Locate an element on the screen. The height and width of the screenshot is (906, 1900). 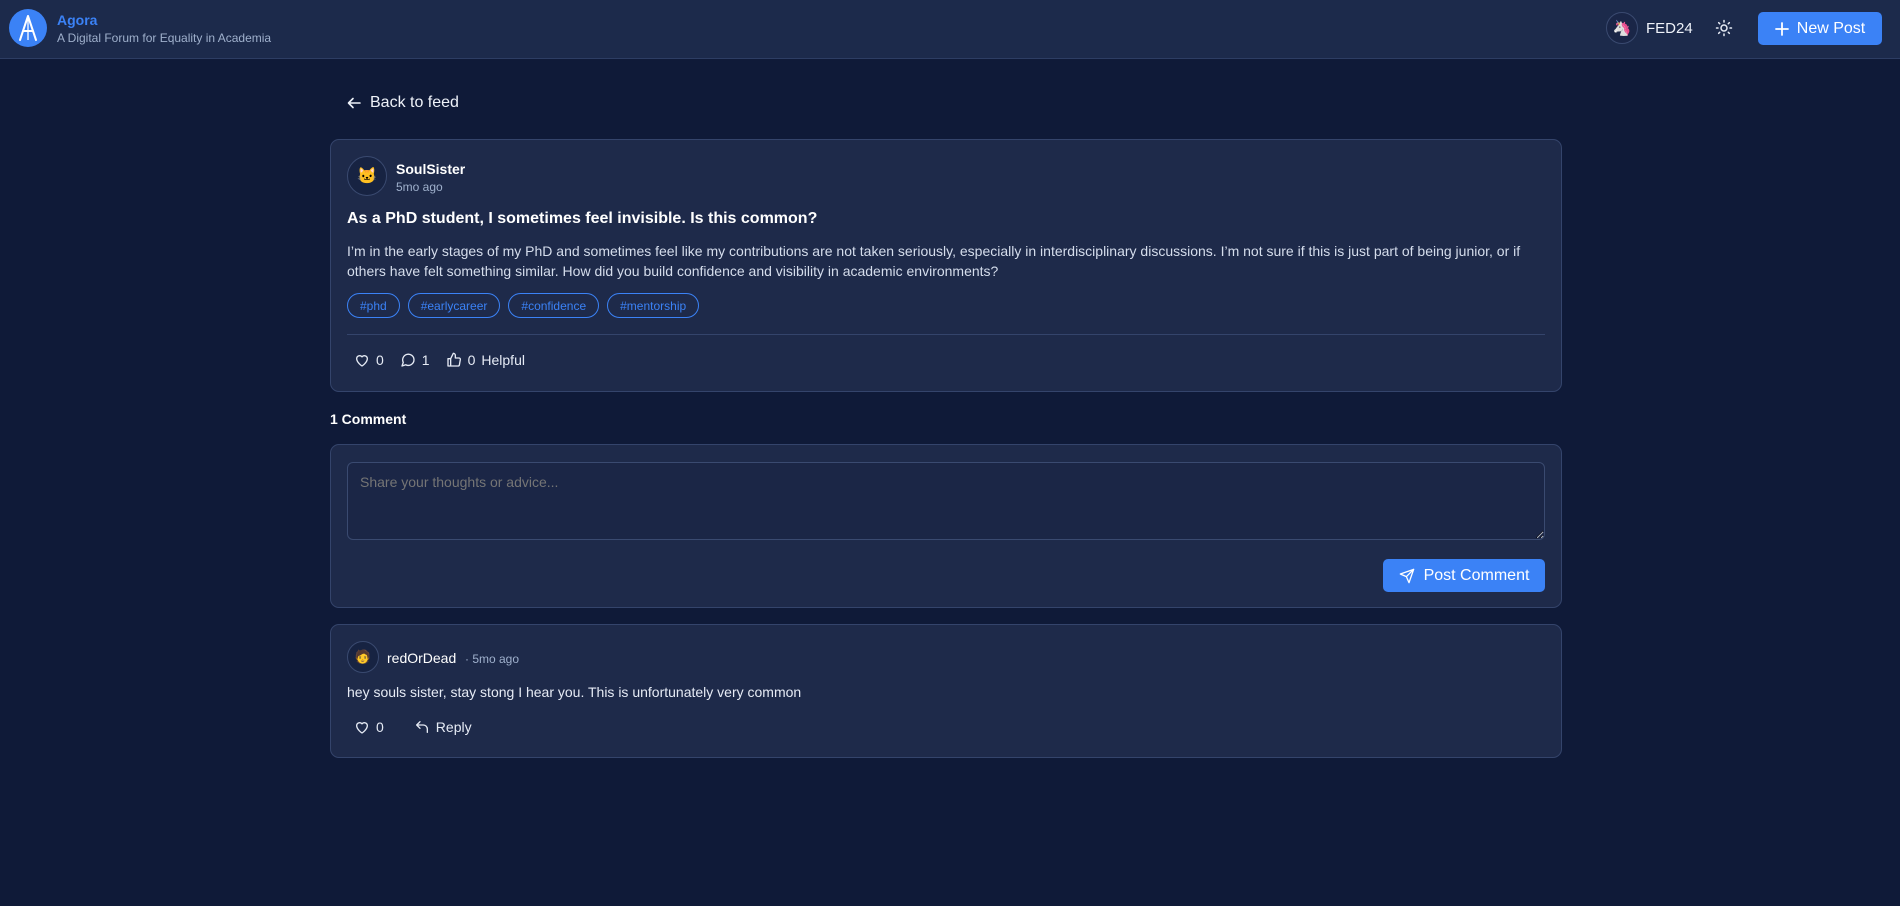
cat-icon: 🐱 is located at coordinates (367, 176).